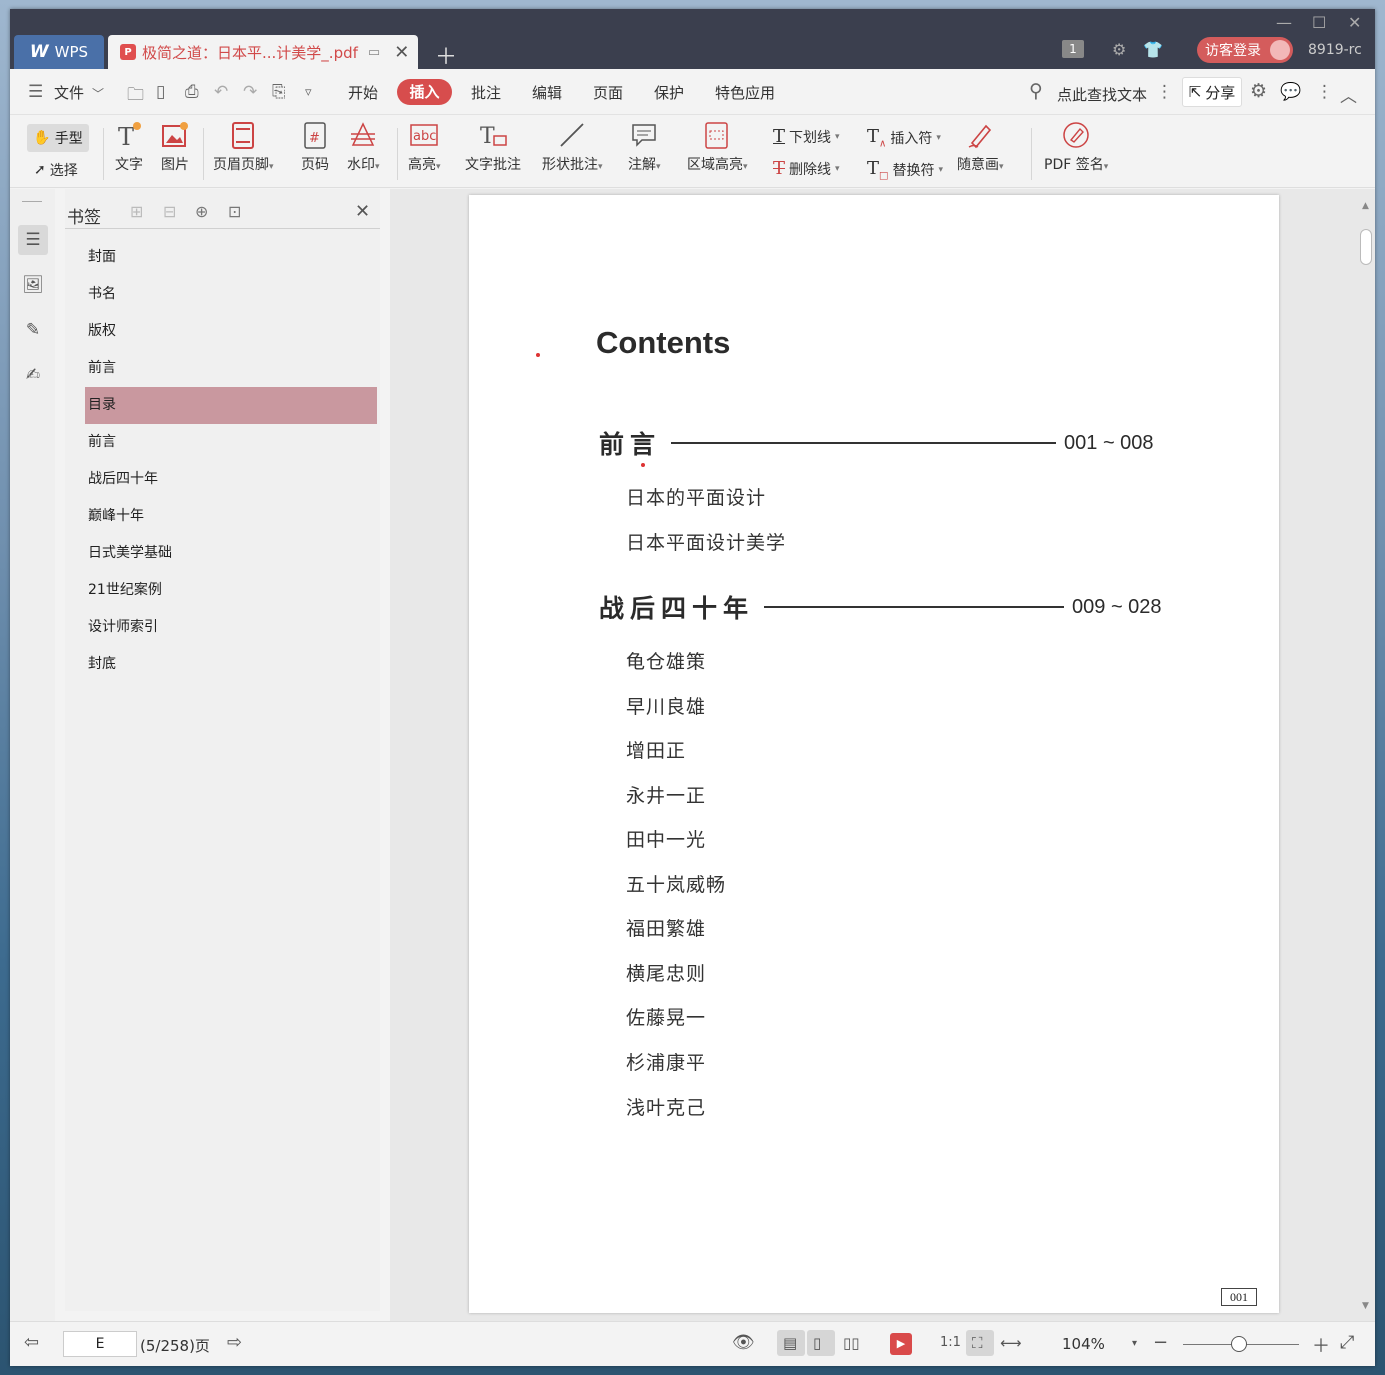 This screenshot has height=1375, width=1385. What do you see at coordinates (950, 1342) in the screenshot?
I see `actual-size-icon: 1:1` at bounding box center [950, 1342].